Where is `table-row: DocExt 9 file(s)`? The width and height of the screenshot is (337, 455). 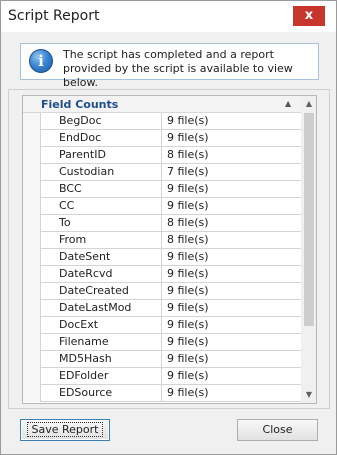
table-row: DocExt 9 file(s) is located at coordinates (162, 325).